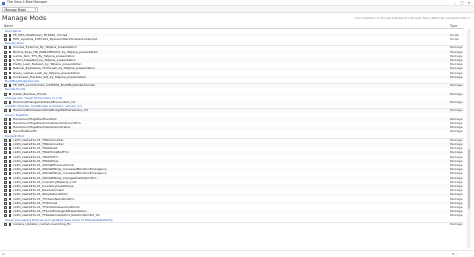  I want to click on close-button: ✕, so click(469, 3).